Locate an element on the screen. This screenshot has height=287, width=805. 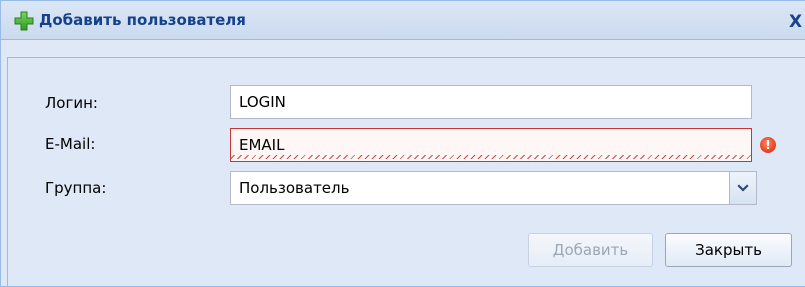
group-dropdown-trigger is located at coordinates (742, 188).